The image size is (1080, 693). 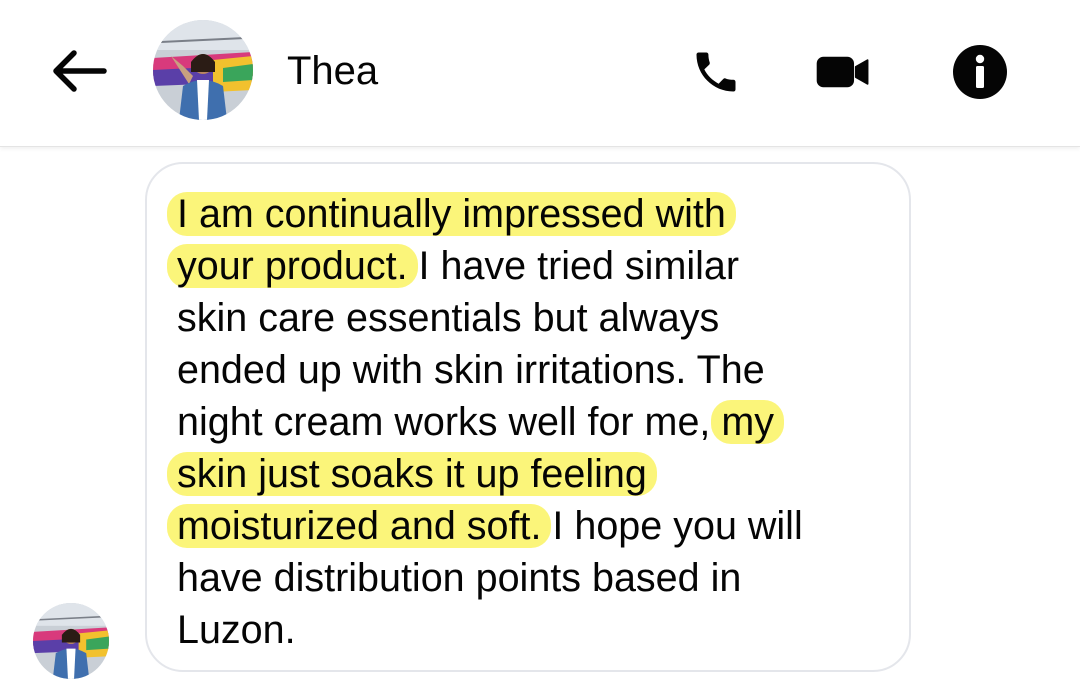 I want to click on contact-name: Thea, so click(x=332, y=71).